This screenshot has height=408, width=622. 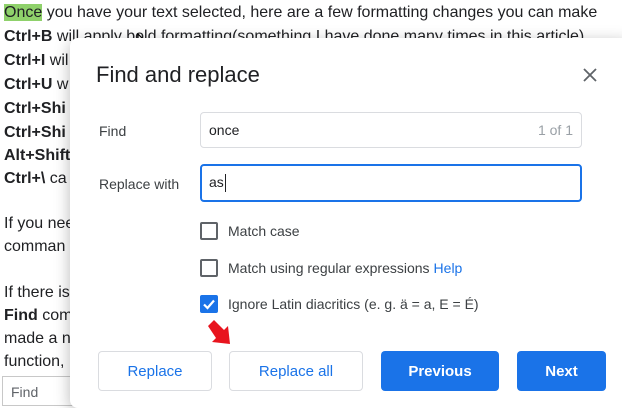 What do you see at coordinates (38, 315) in the screenshot?
I see `doc-line-12: Find com` at bounding box center [38, 315].